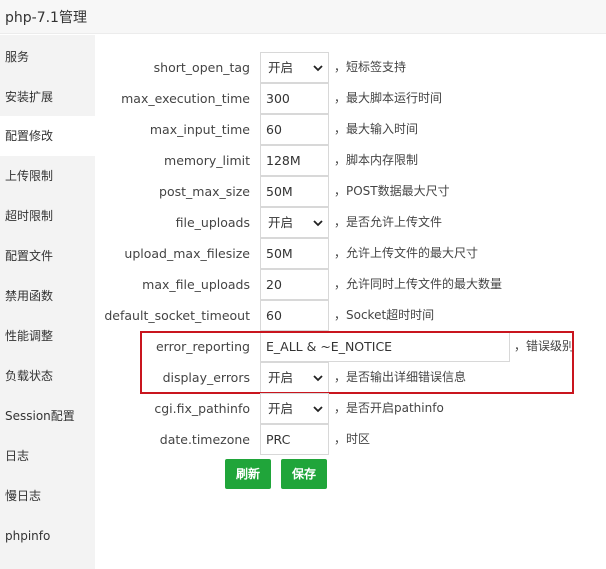 The width and height of the screenshot is (606, 569). Describe the element at coordinates (47, 97) in the screenshot. I see `sidebar-item-extensions: 安装扩展` at that location.